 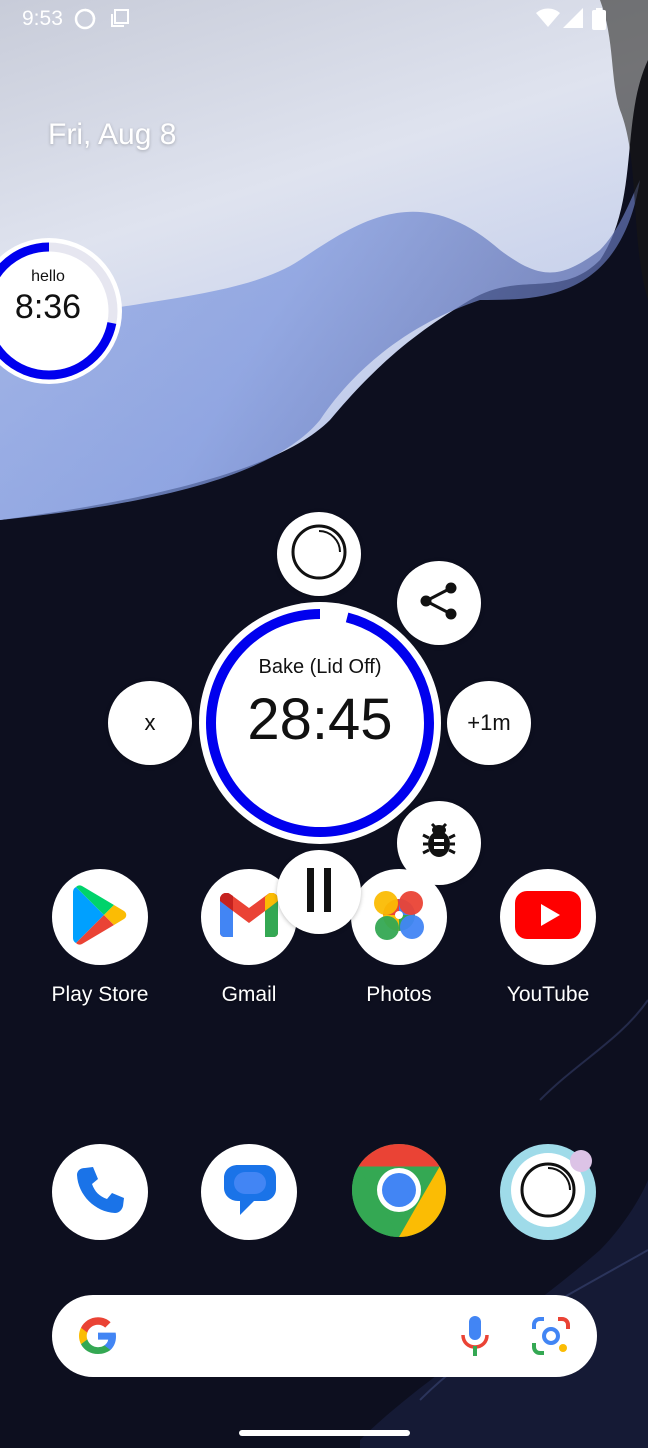 What do you see at coordinates (112, 135) in the screenshot?
I see `date-widget: Fri, Aug 8` at bounding box center [112, 135].